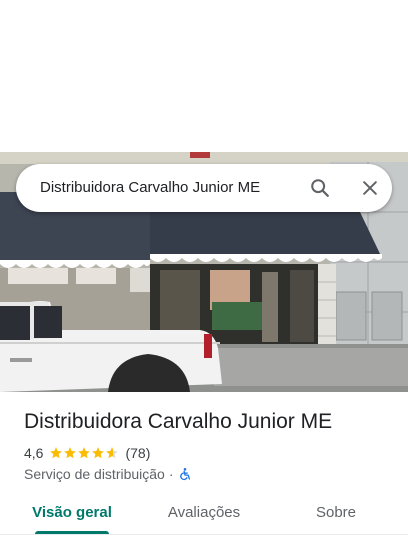 This screenshot has height=544, width=408. I want to click on category-row: Serviço de distribuição ·, so click(108, 474).